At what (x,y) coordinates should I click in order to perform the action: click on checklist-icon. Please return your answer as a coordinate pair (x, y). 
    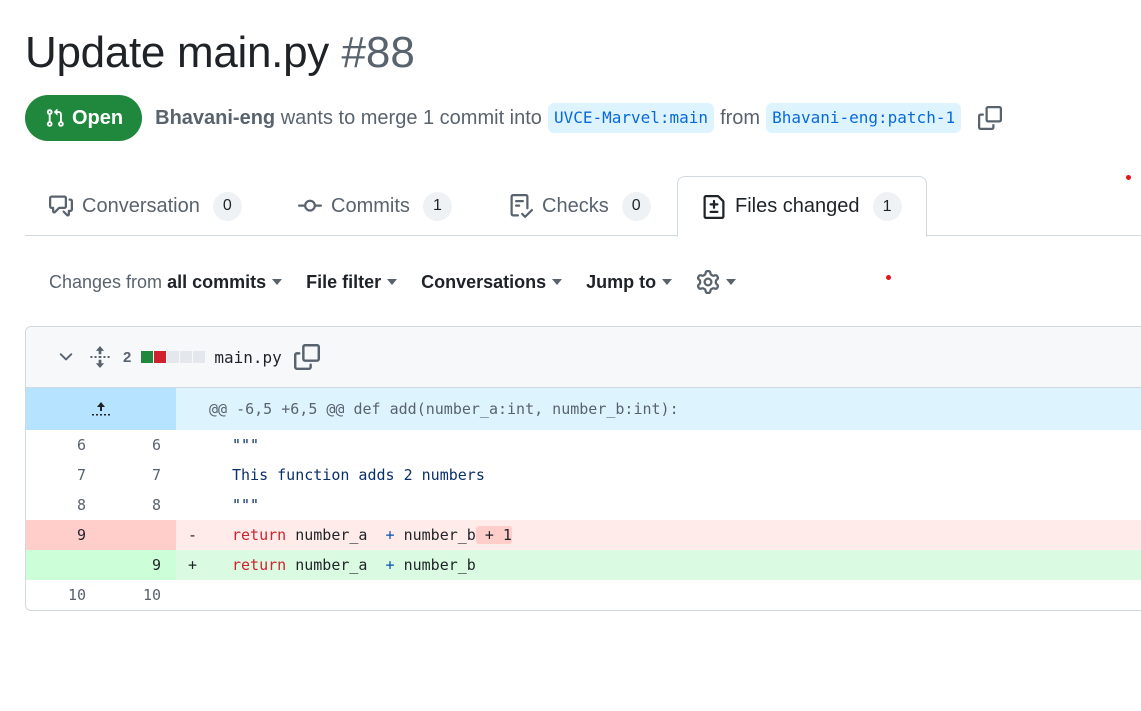
    Looking at the image, I should click on (521, 206).